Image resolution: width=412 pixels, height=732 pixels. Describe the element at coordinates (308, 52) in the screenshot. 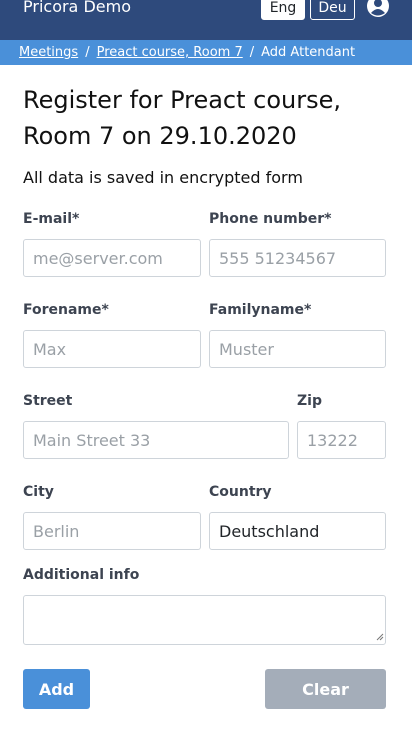

I see `breadcrumb-current: Add Attendant` at that location.